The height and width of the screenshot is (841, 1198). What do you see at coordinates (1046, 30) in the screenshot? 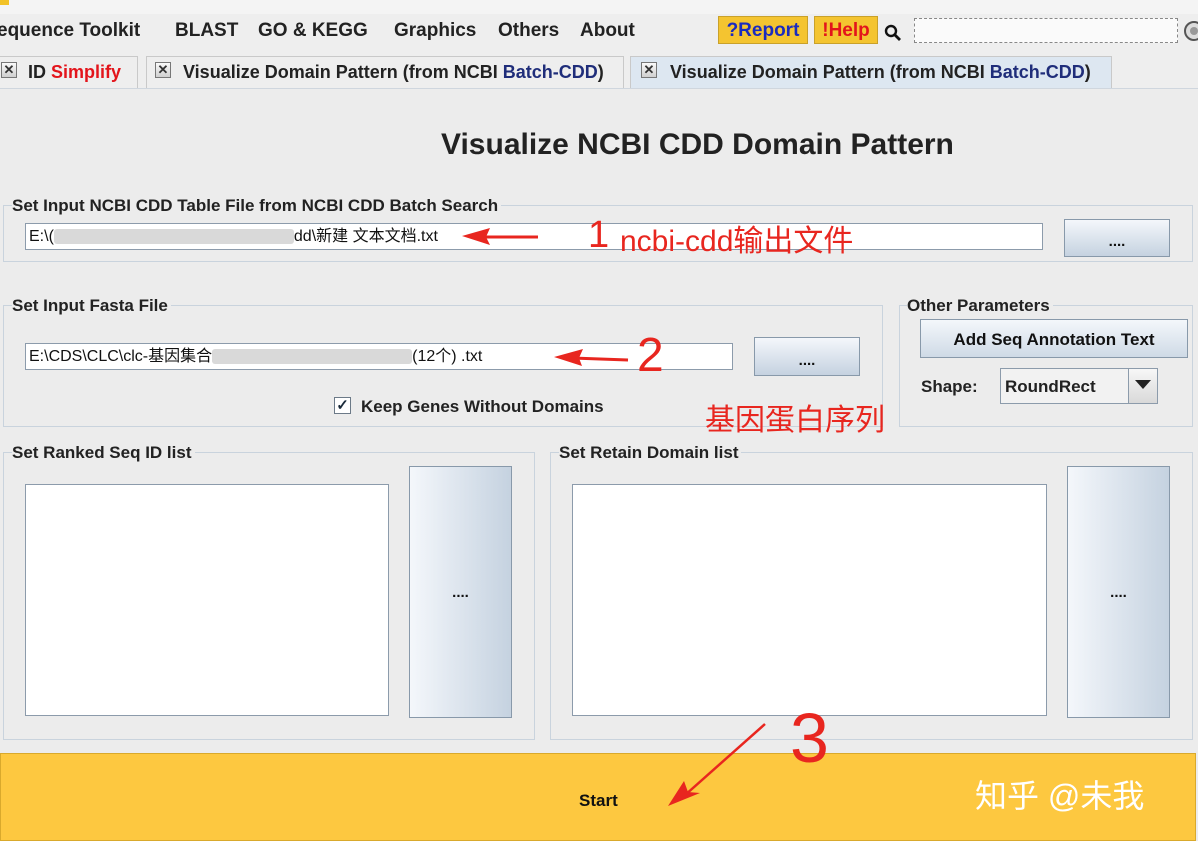
I see `search-input` at bounding box center [1046, 30].